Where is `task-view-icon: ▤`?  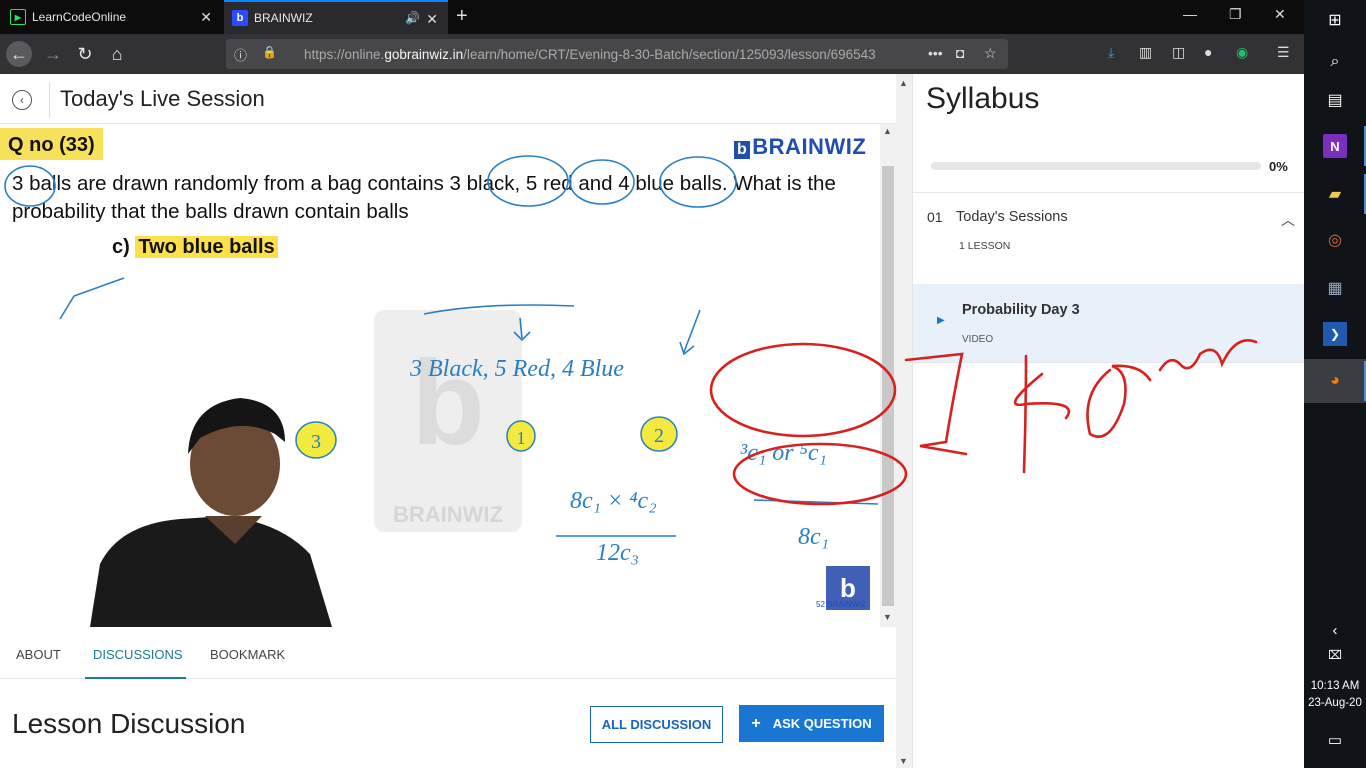
task-view-icon: ▤ is located at coordinates (1335, 100).